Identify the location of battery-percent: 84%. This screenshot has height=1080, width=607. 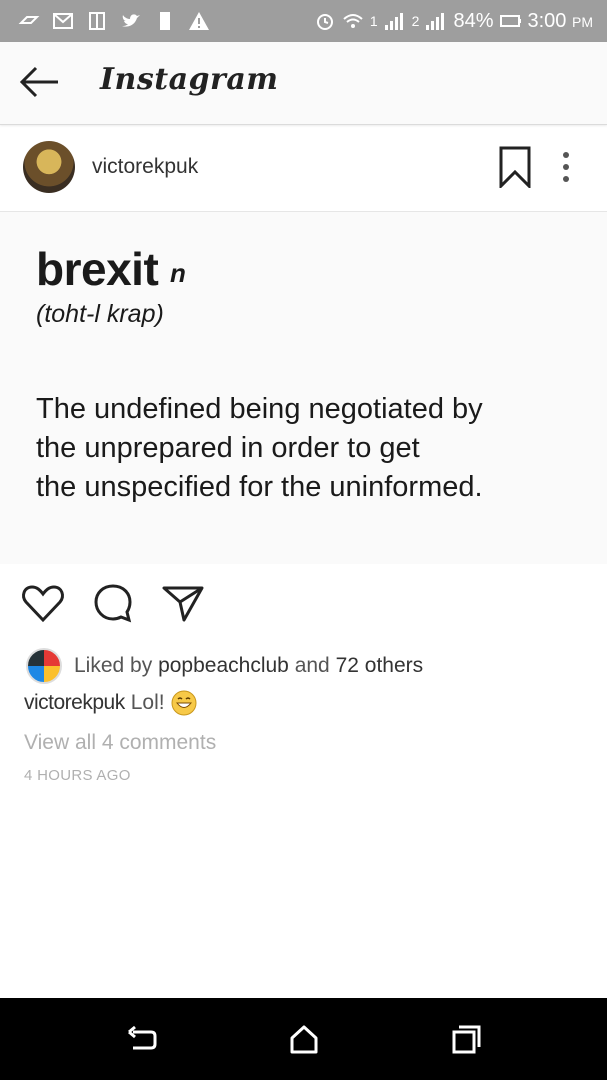
(473, 20).